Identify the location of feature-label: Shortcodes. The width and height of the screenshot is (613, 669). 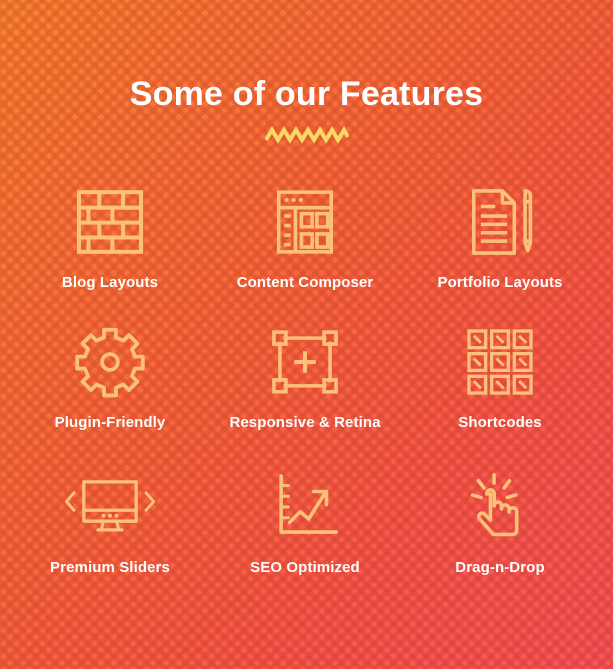
(500, 422).